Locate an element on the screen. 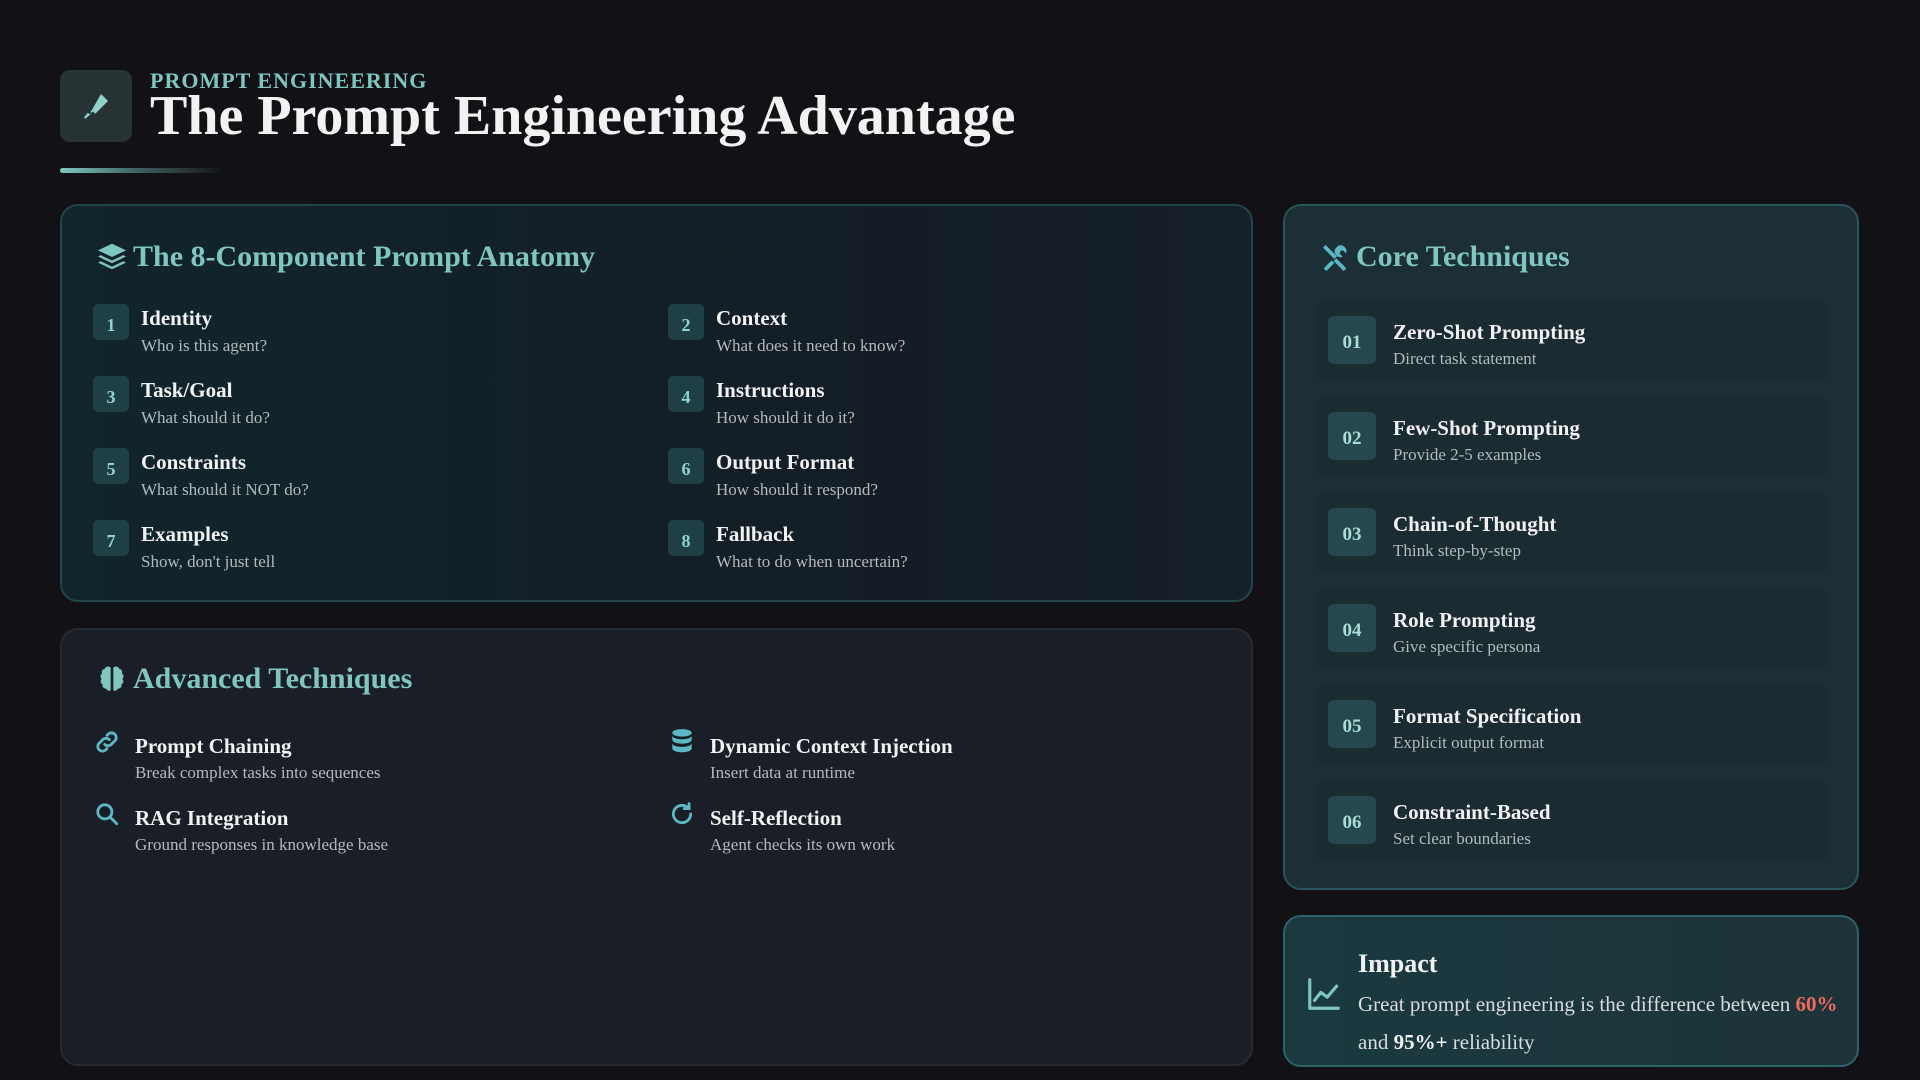 This screenshot has height=1080, width=1920. item-title: Identity is located at coordinates (177, 318).